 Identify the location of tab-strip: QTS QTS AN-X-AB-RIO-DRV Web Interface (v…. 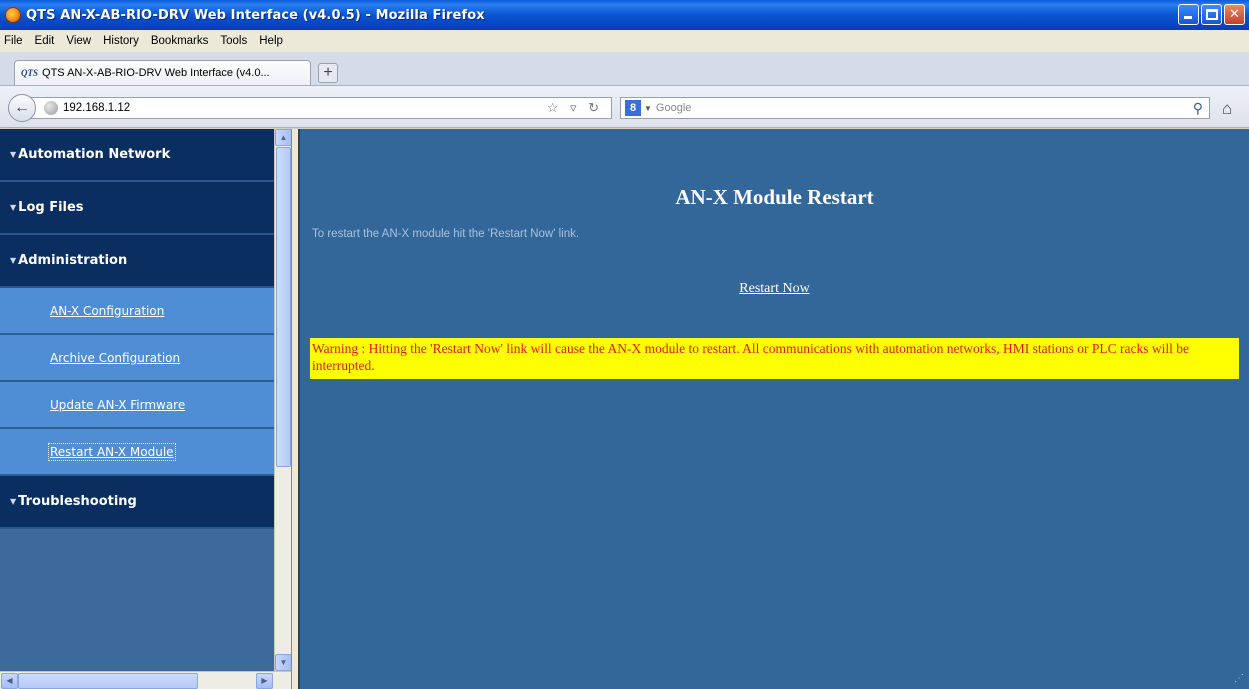
(624, 69).